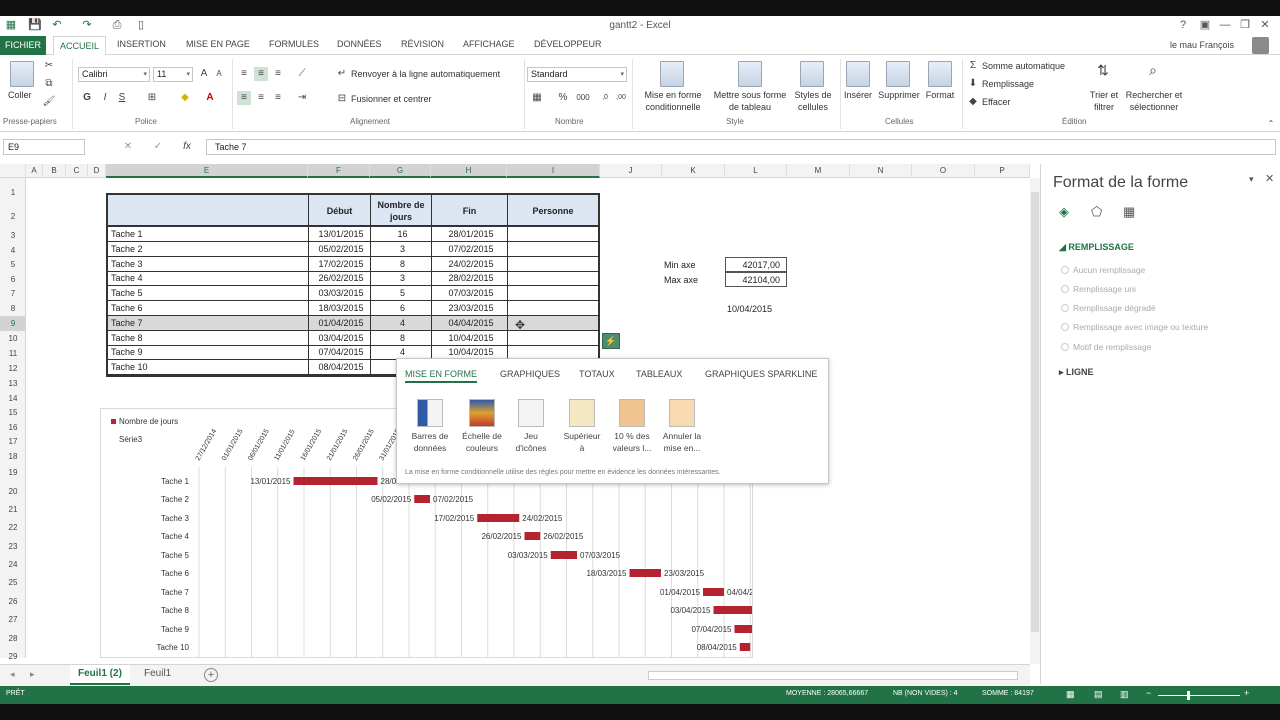 The height and width of the screenshot is (720, 1280). Describe the element at coordinates (1070, 694) in the screenshot. I see `normal-view-icon: ▦` at that location.